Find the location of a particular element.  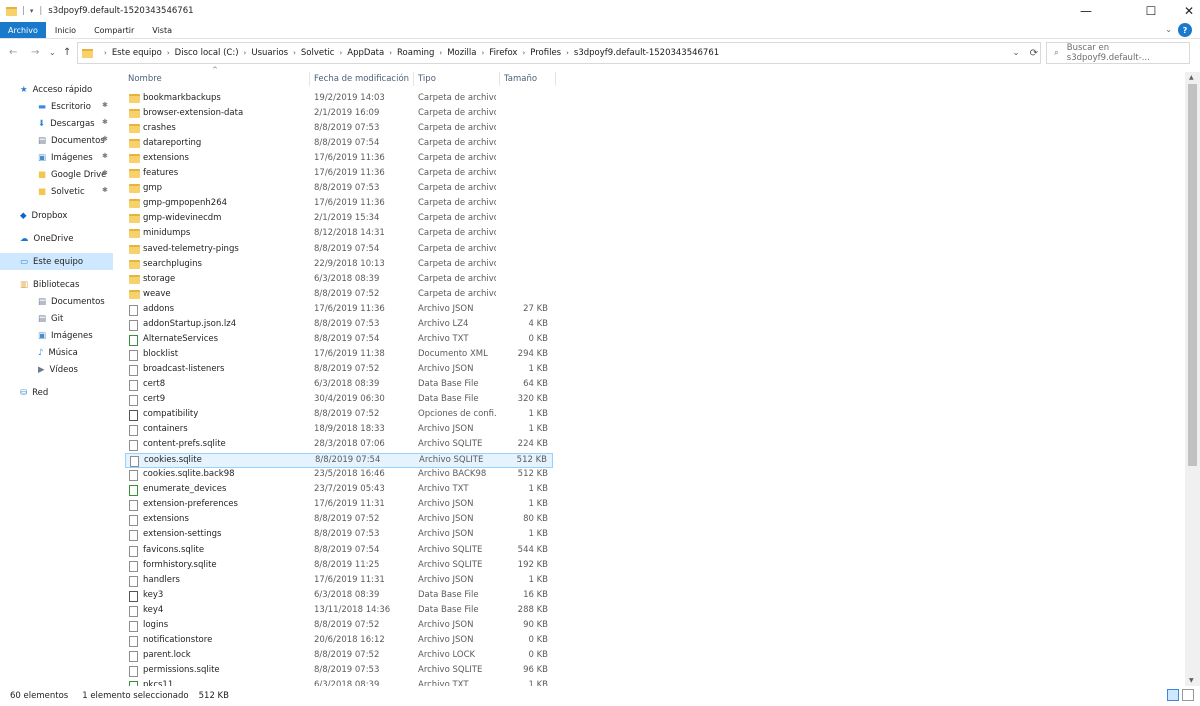

column-header-date: Fecha de modificación is located at coordinates (364, 79).